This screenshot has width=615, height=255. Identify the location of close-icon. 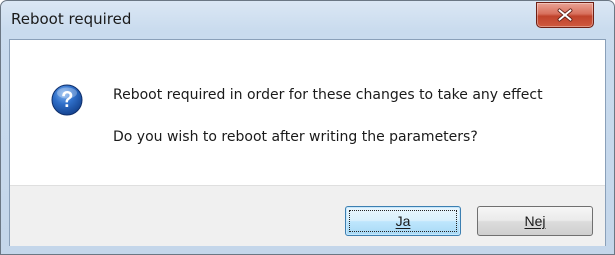
(565, 15).